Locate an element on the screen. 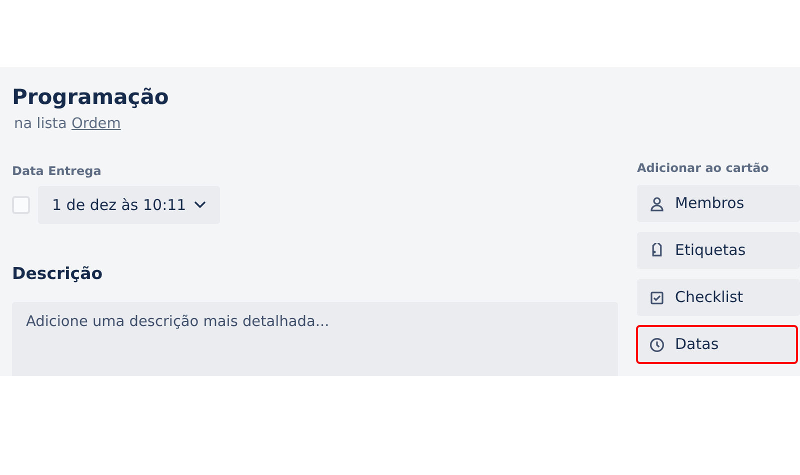  due-date-label: Data Entrega is located at coordinates (57, 171).